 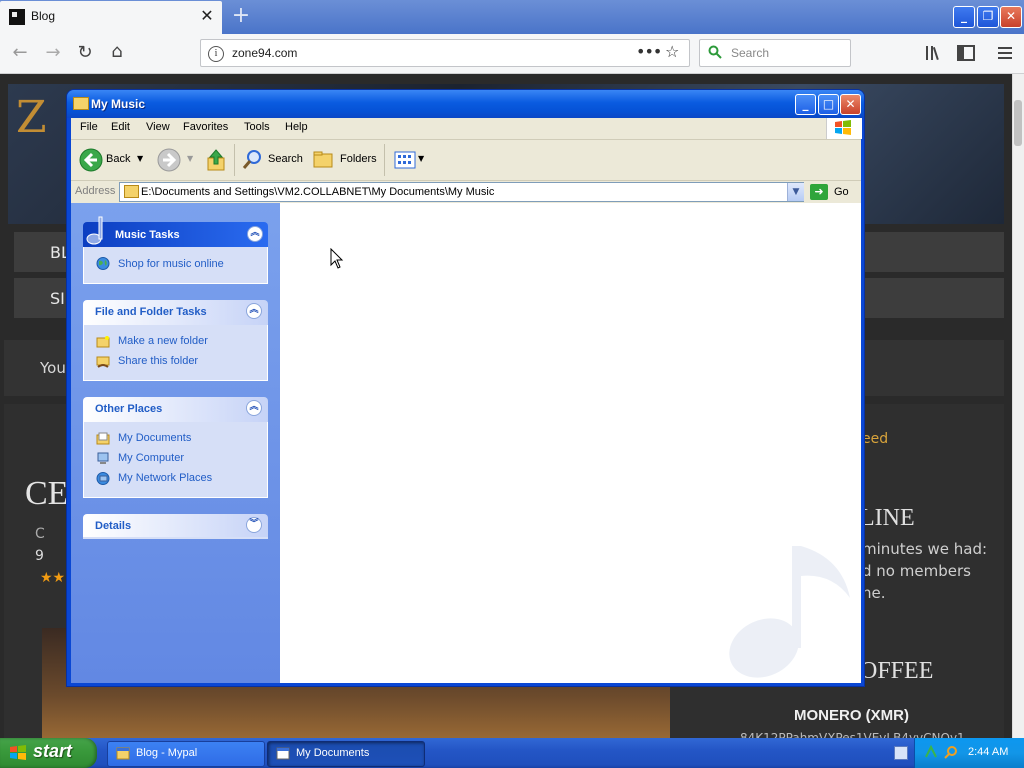 I want to click on site-info-icon: i, so click(x=216, y=54).